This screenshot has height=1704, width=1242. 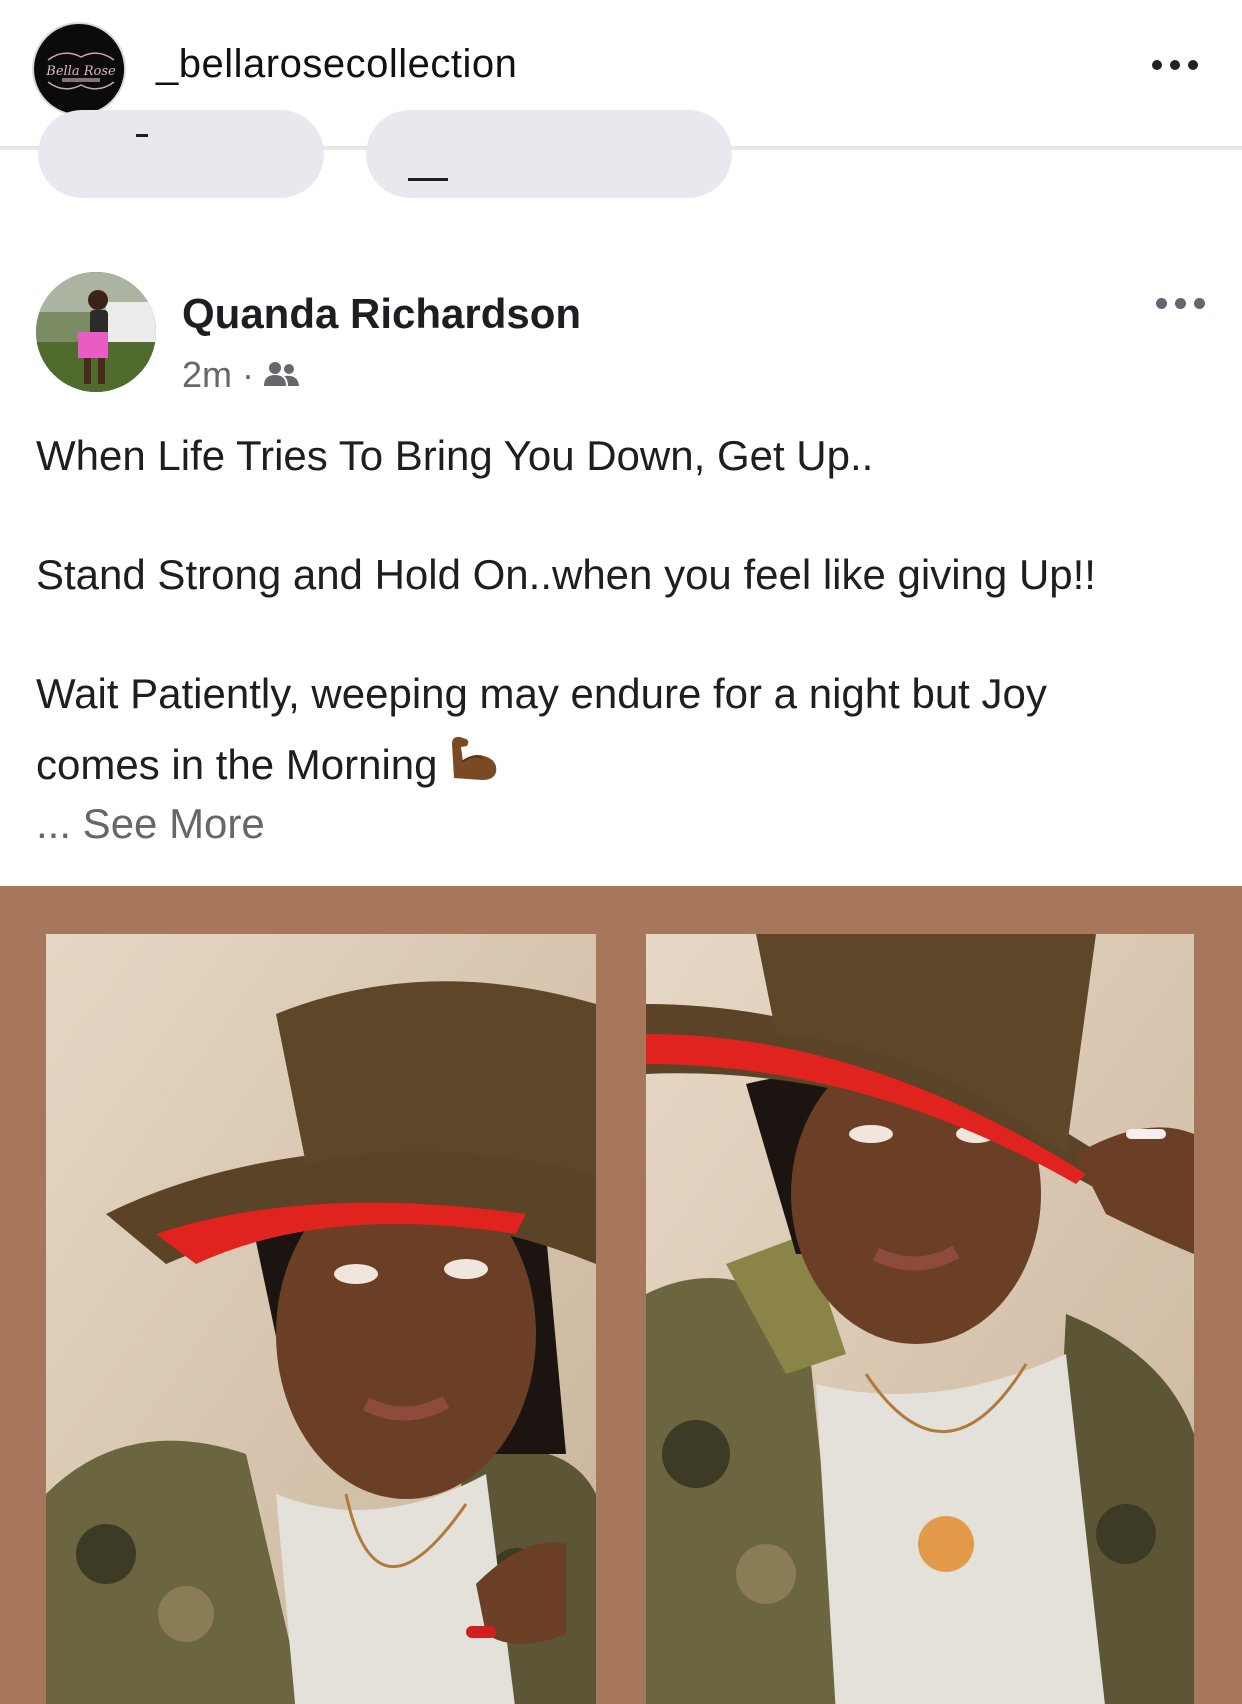 I want to click on post-options-icon, so click(x=1183, y=304).